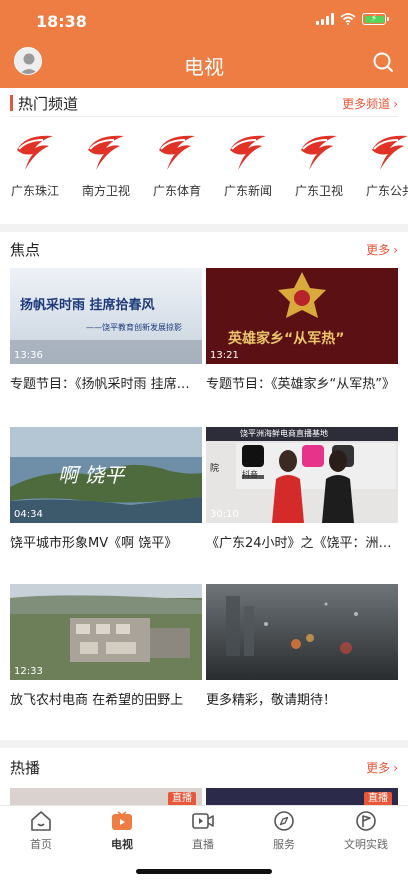 This screenshot has height=883, width=408. Describe the element at coordinates (366, 821) in the screenshot. I see `flag-circle-icon` at that location.